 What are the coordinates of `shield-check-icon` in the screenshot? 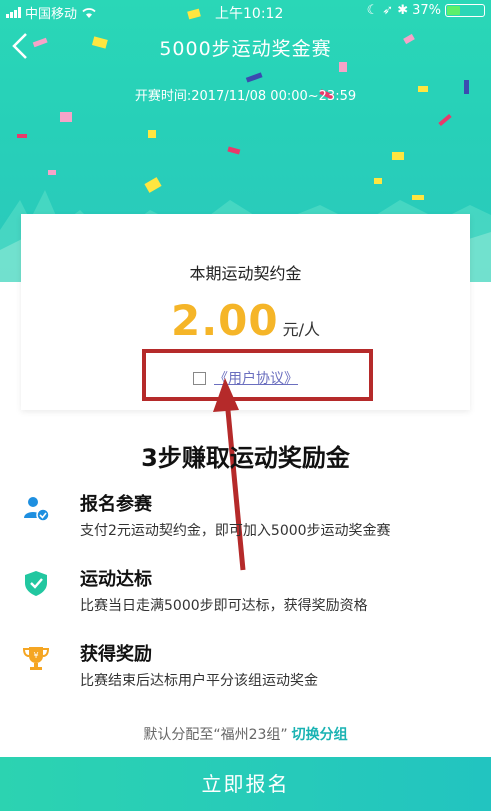 It's located at (36, 583).